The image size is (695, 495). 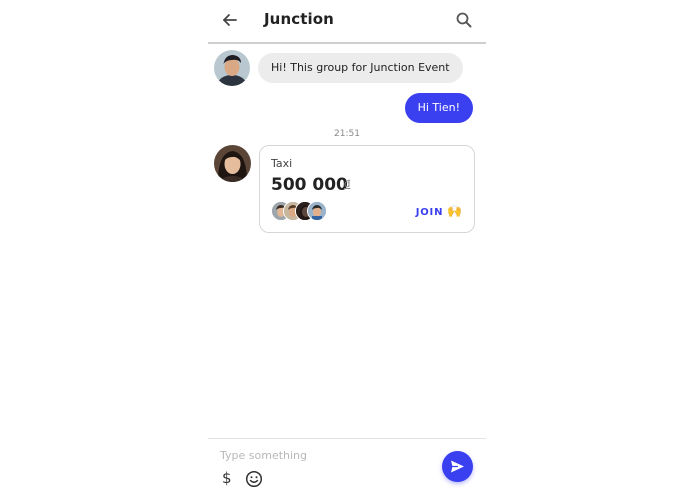 I want to click on back-button, so click(x=230, y=20).